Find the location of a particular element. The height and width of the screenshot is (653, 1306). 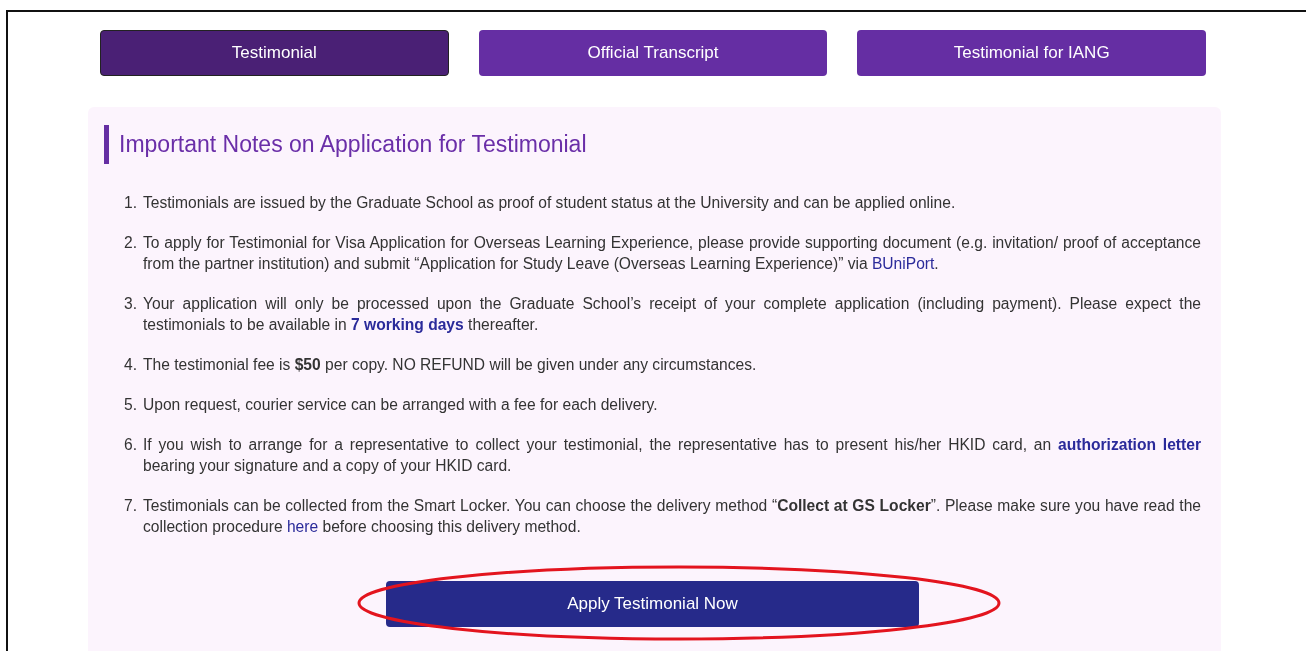

list-number: 3. is located at coordinates (131, 304).